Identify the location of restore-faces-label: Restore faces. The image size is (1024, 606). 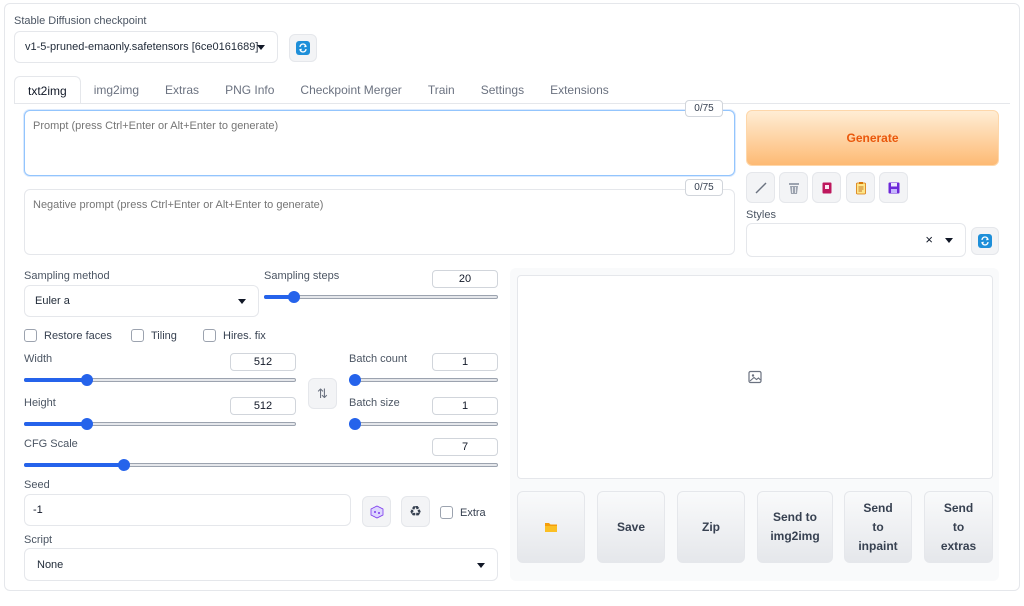
(78, 335).